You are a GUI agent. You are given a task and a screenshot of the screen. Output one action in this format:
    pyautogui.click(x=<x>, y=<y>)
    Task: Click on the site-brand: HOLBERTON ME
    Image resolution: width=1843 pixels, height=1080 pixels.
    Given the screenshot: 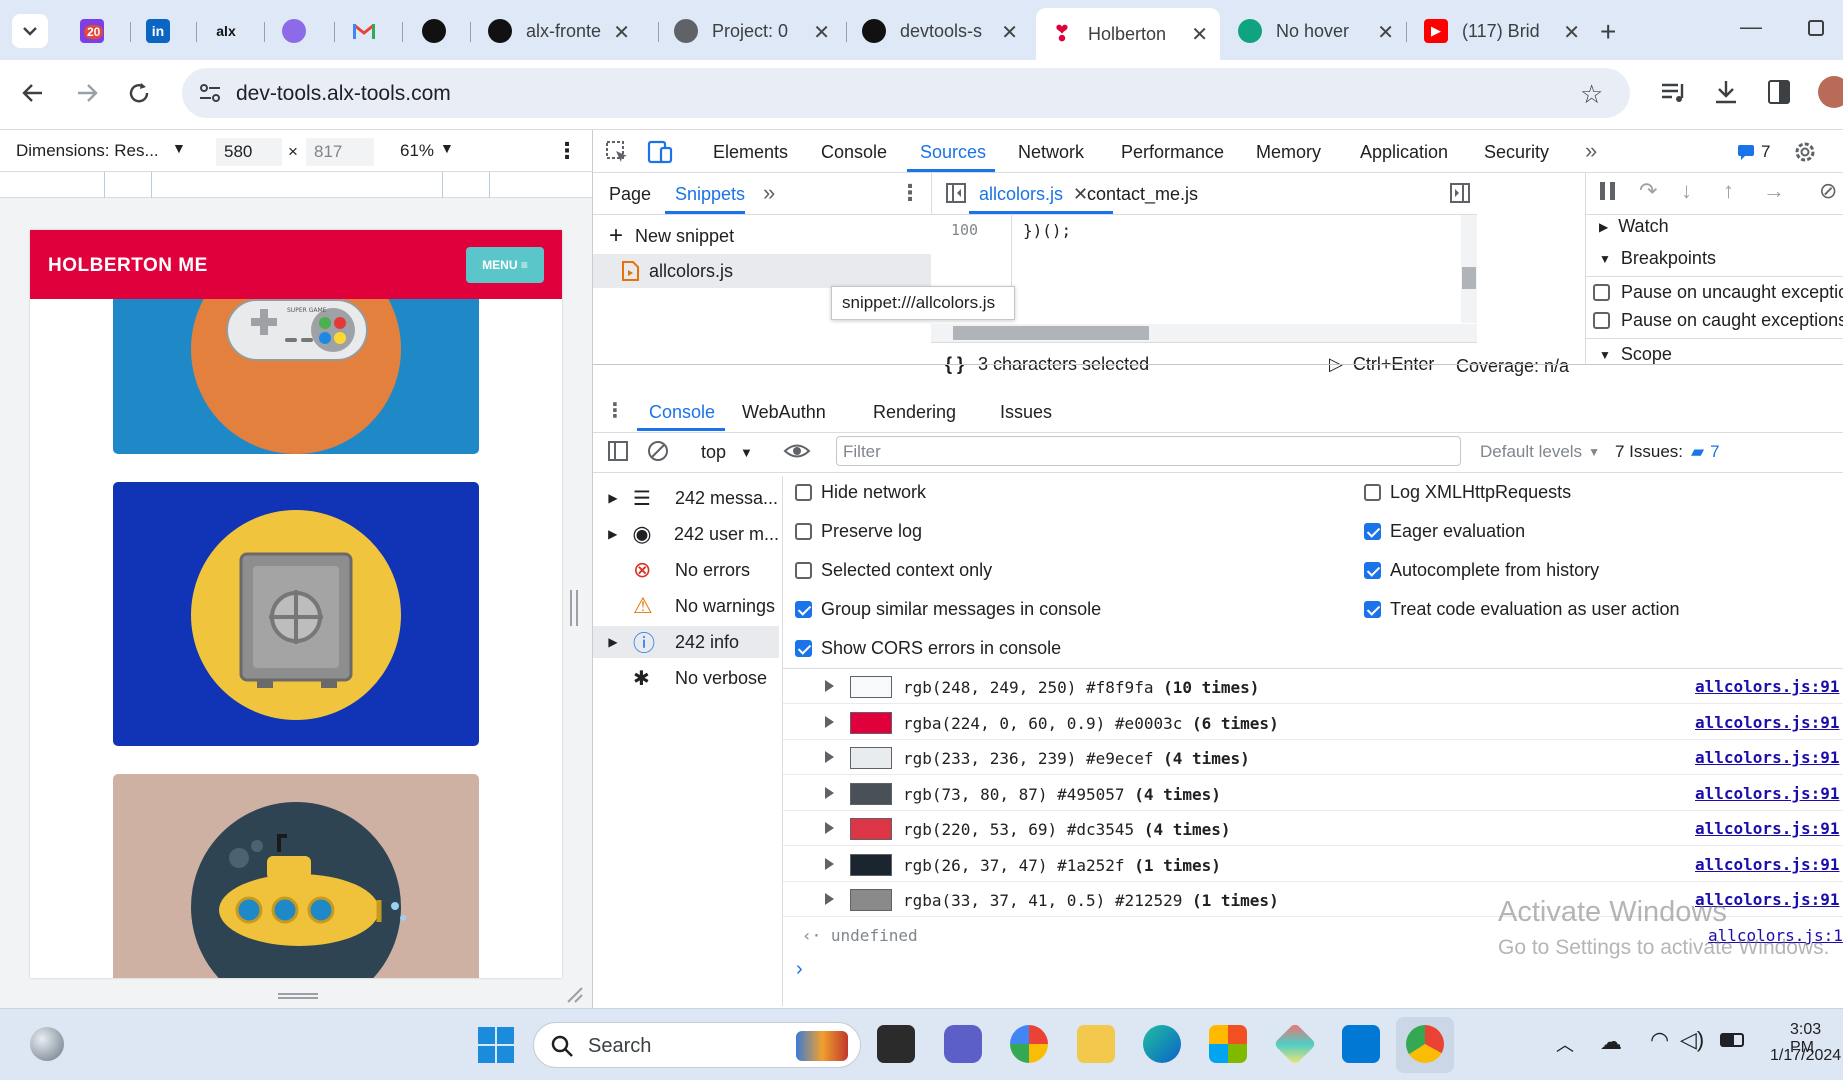 What is the action you would take?
    pyautogui.click(x=128, y=266)
    